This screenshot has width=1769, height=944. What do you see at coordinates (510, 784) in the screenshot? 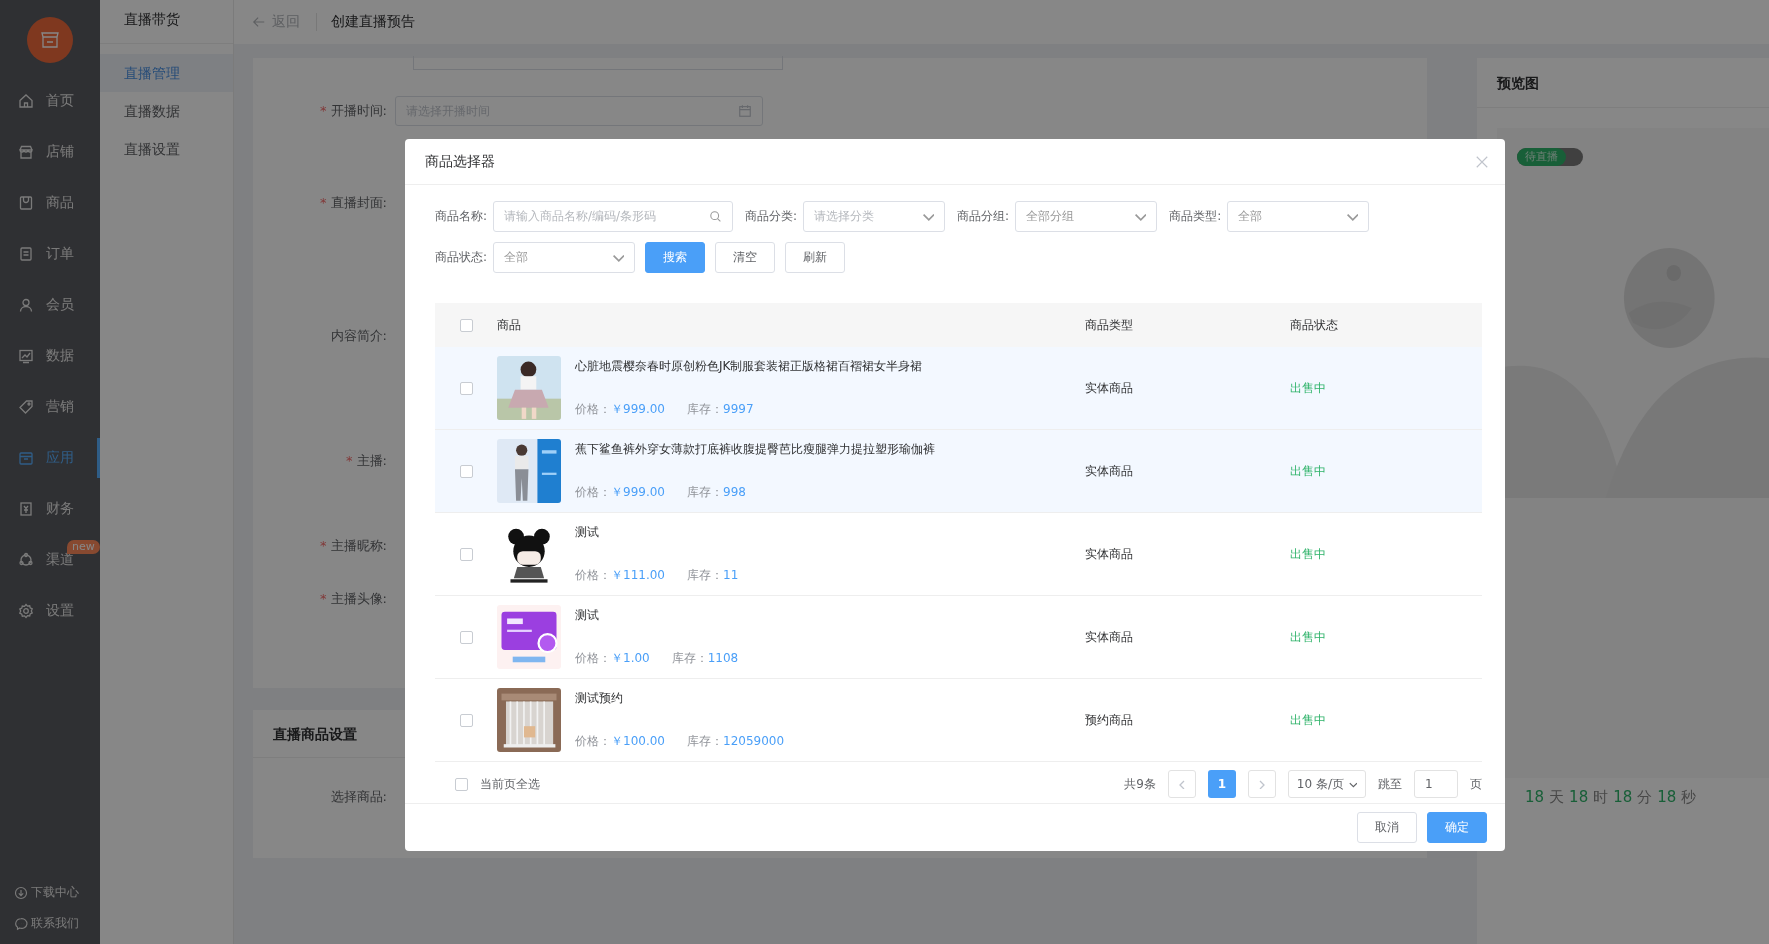
I see `select-all-label: 当前页全选` at bounding box center [510, 784].